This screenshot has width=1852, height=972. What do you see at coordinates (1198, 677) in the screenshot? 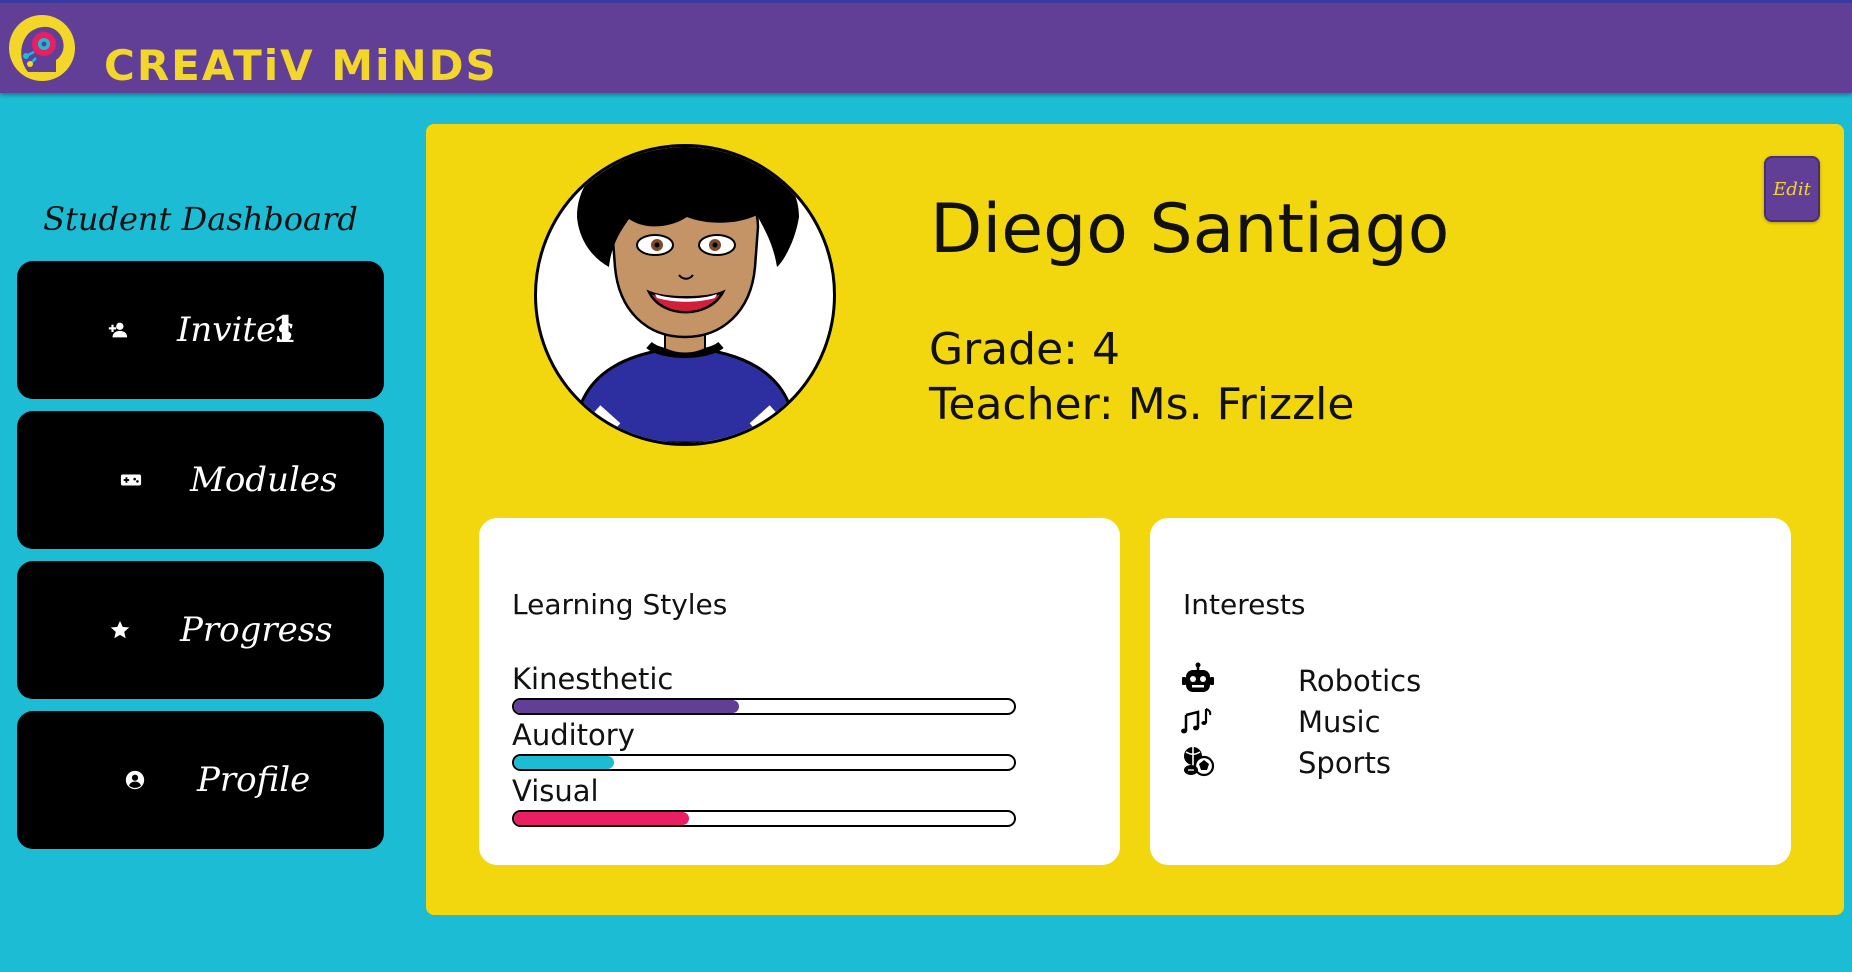
I see `robot-icon` at bounding box center [1198, 677].